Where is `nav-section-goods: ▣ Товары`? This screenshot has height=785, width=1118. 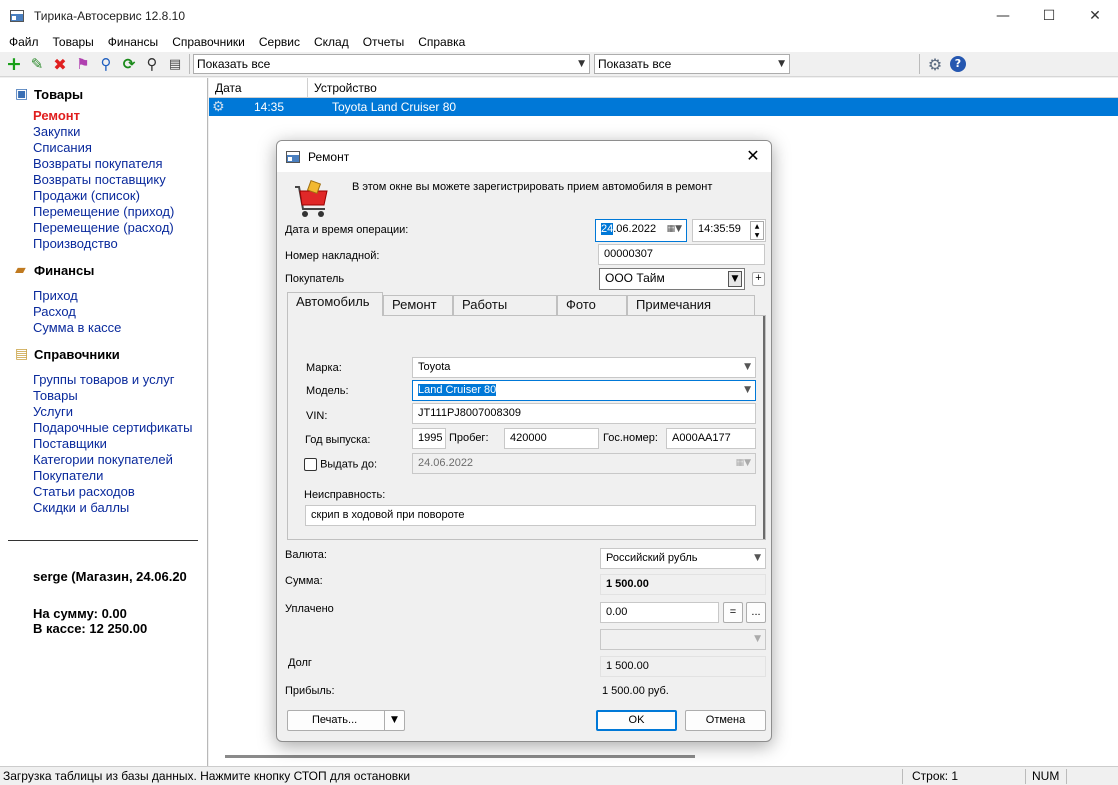 nav-section-goods: ▣ Товары is located at coordinates (103, 94).